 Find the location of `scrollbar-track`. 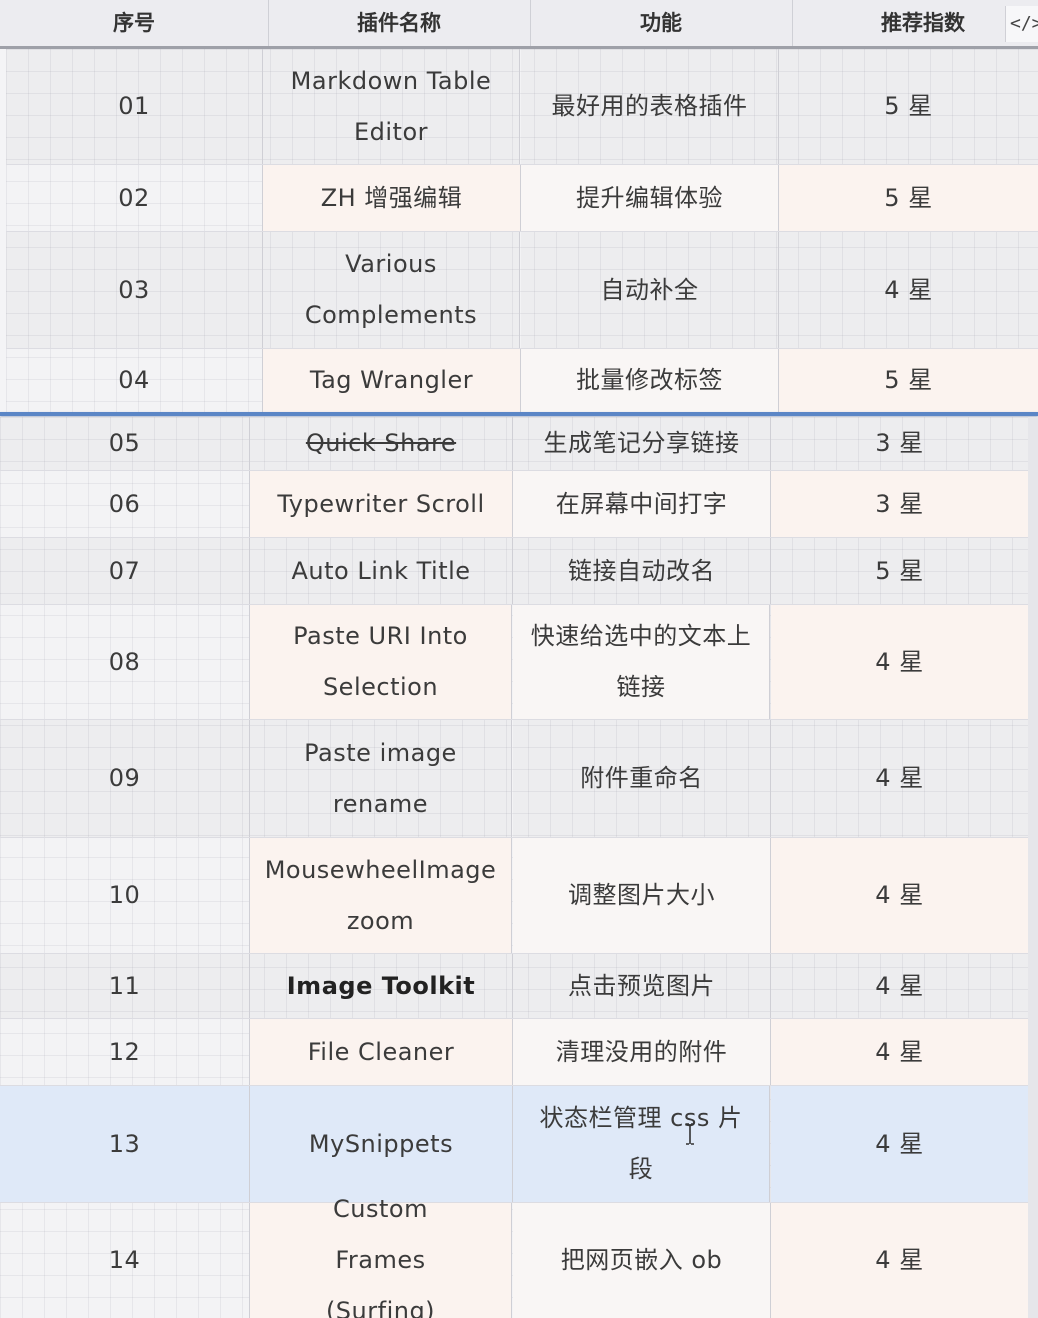

scrollbar-track is located at coordinates (1033, 867).